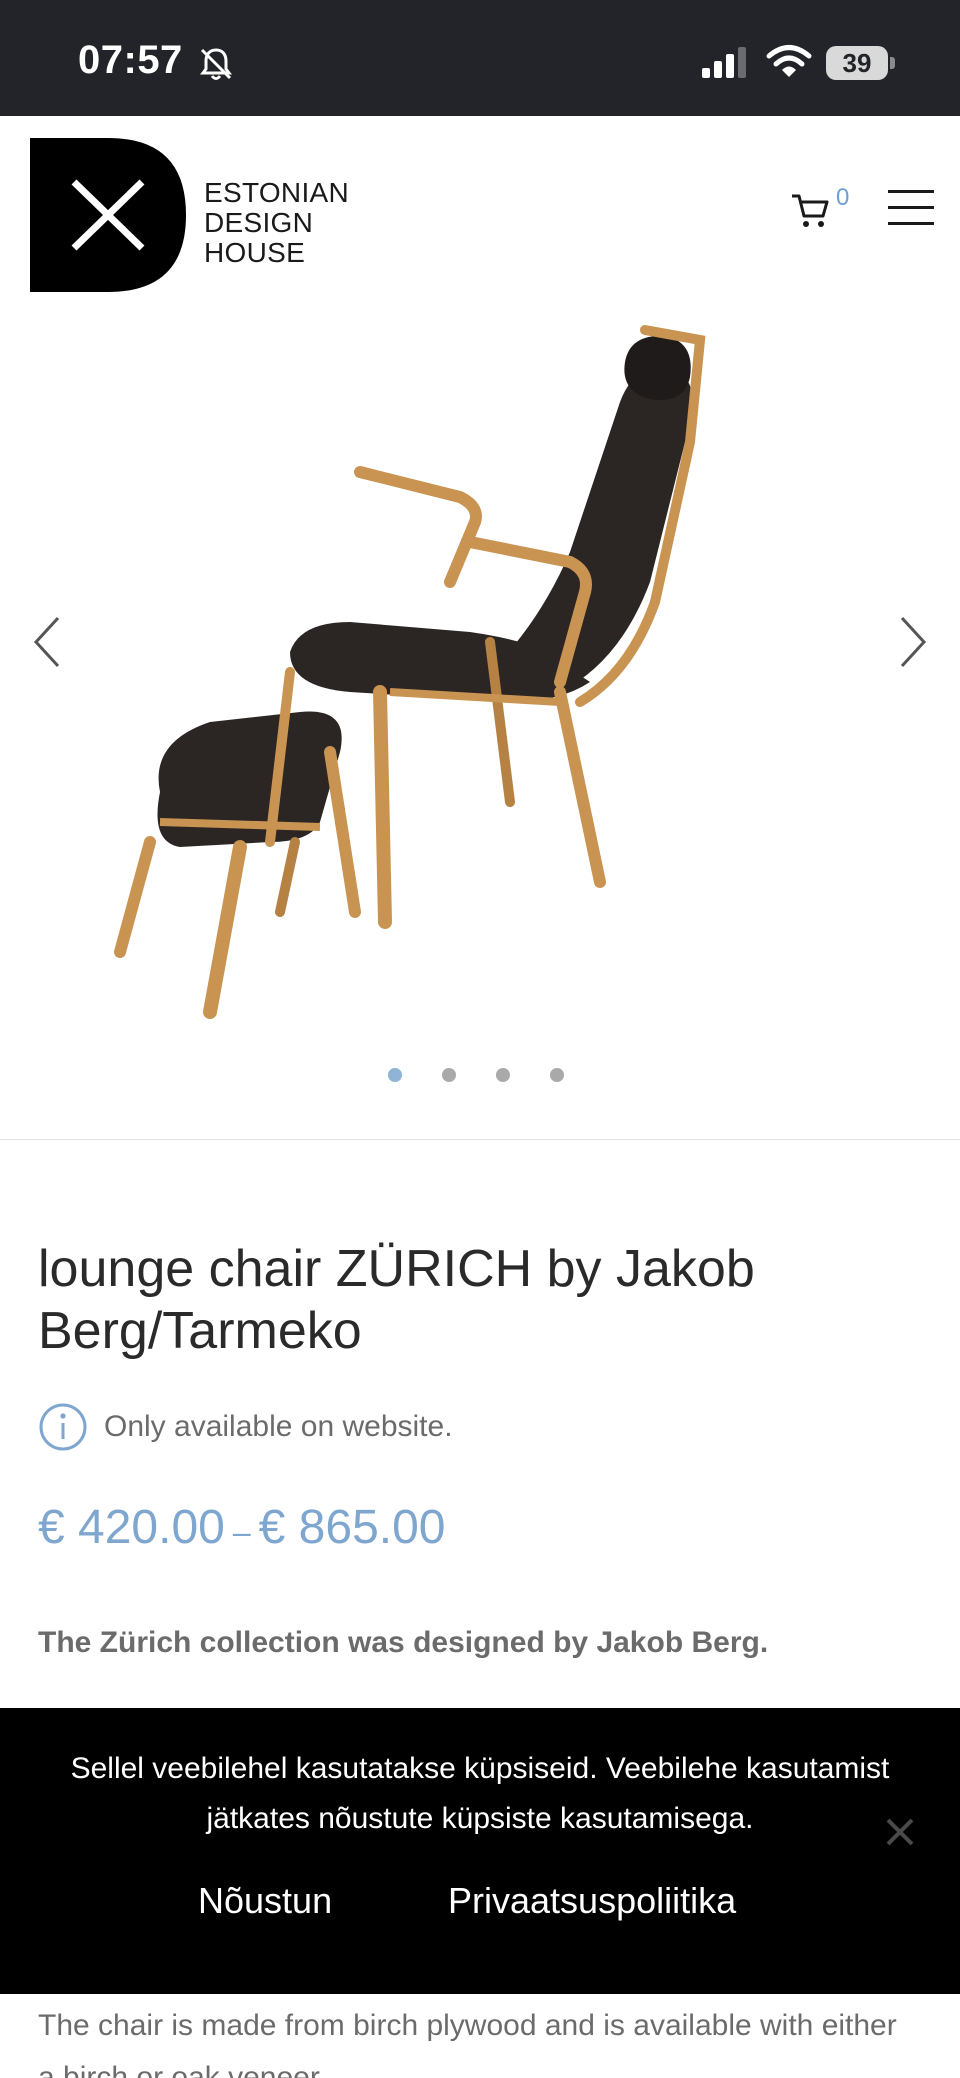 This screenshot has width=960, height=2078. Describe the element at coordinates (352, 1527) in the screenshot. I see `price-to: € 865.00` at that location.